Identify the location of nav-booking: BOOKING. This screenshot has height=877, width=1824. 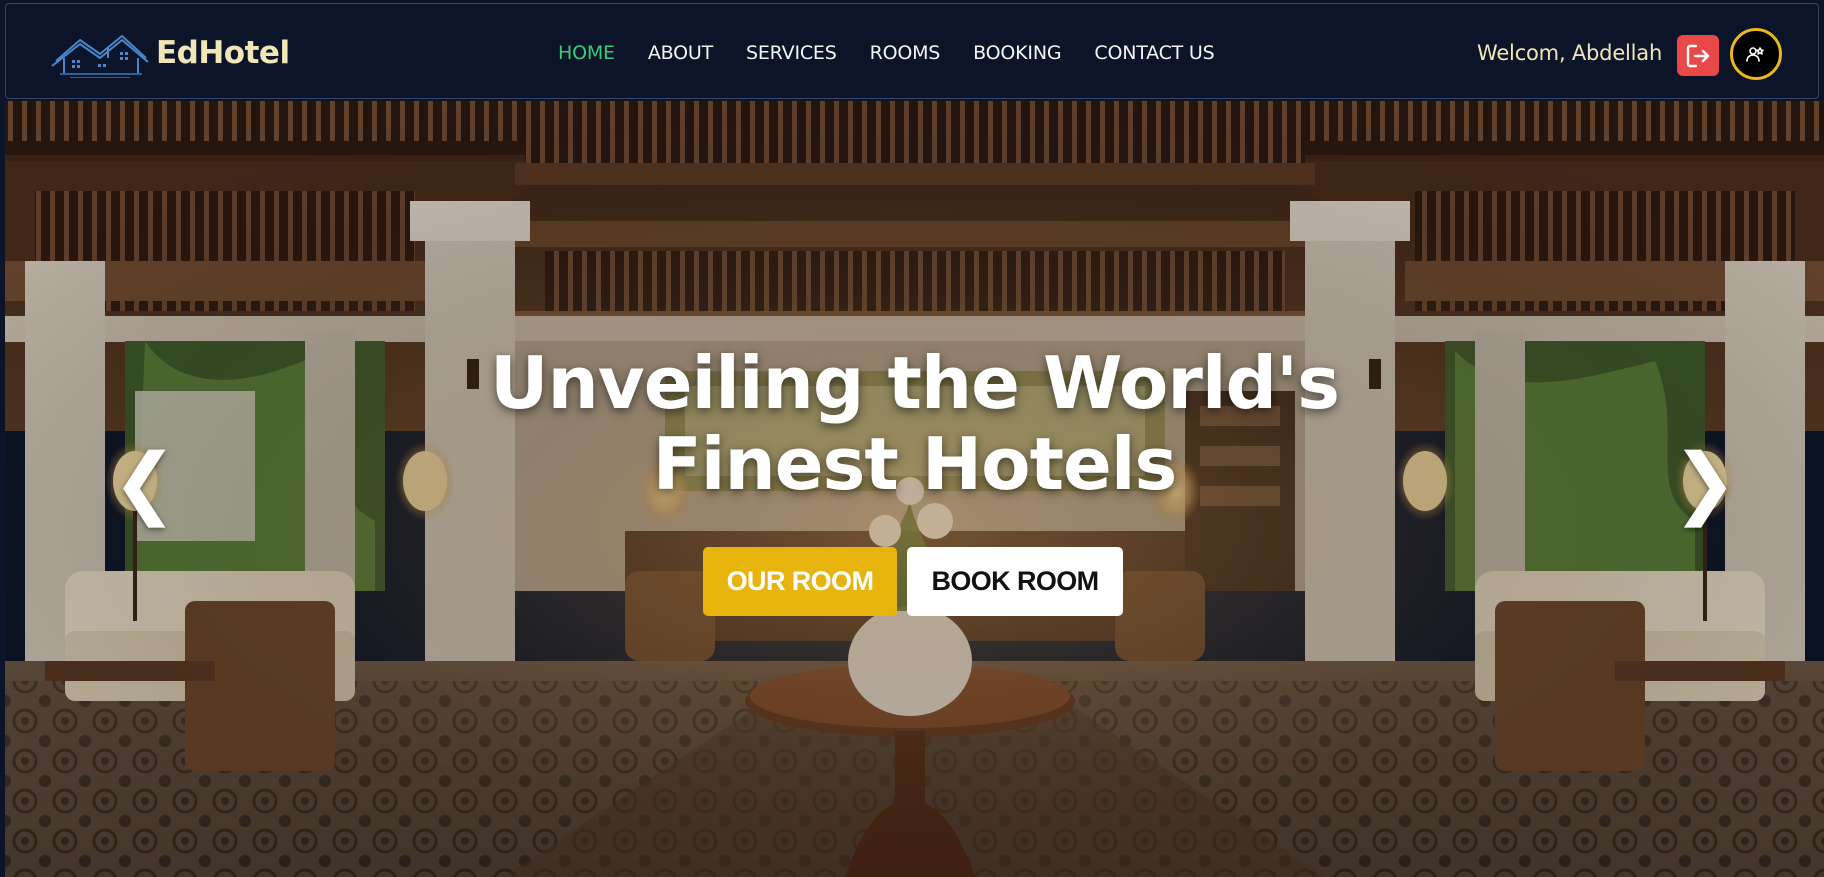
(1017, 53).